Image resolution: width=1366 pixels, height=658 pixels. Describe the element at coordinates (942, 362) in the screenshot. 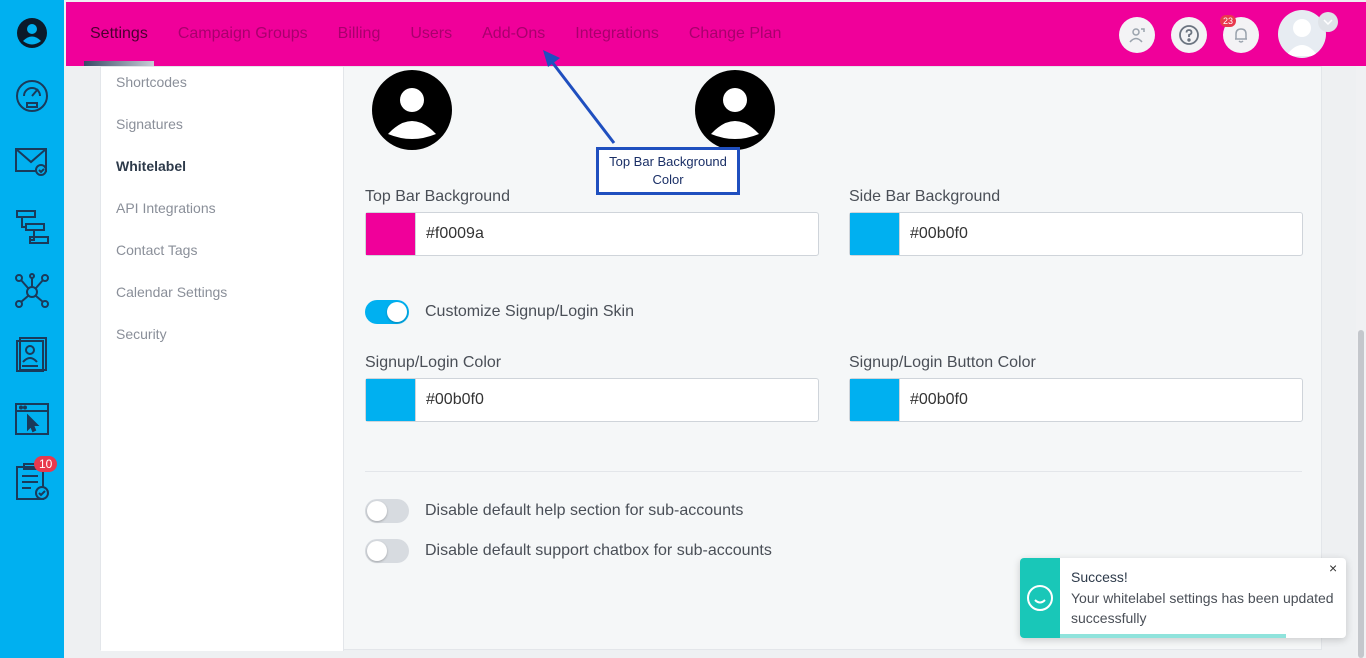

I see `signup-button-color-label: Signup/Login Button Color` at that location.